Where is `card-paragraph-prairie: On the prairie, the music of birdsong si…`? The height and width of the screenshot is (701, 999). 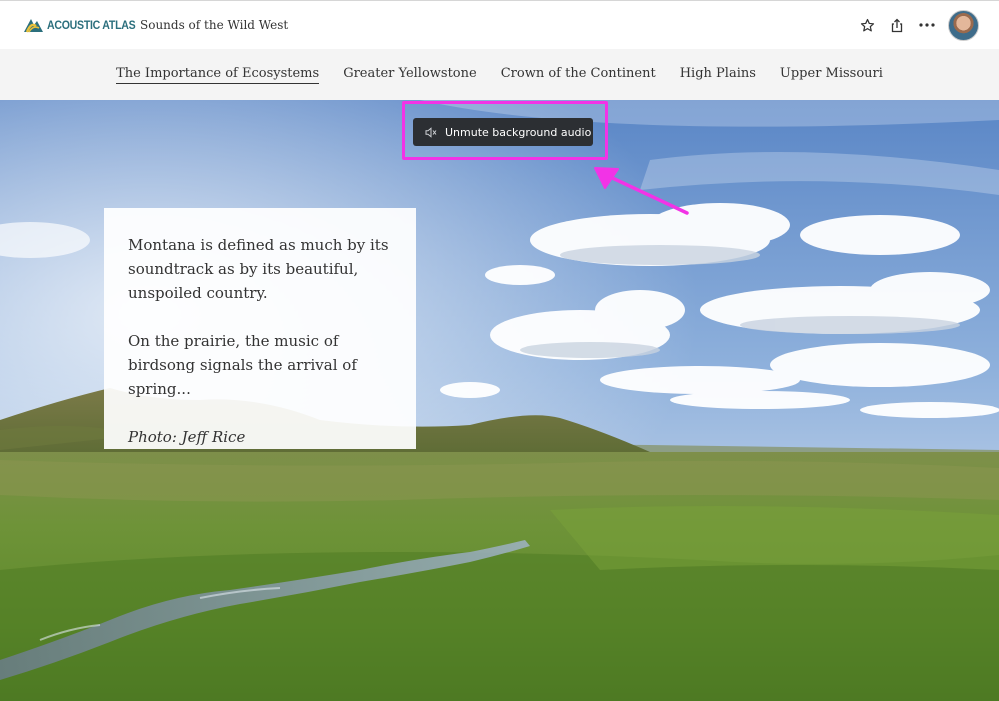
card-paragraph-prairie: On the prairie, the music of birdsong si… is located at coordinates (242, 365).